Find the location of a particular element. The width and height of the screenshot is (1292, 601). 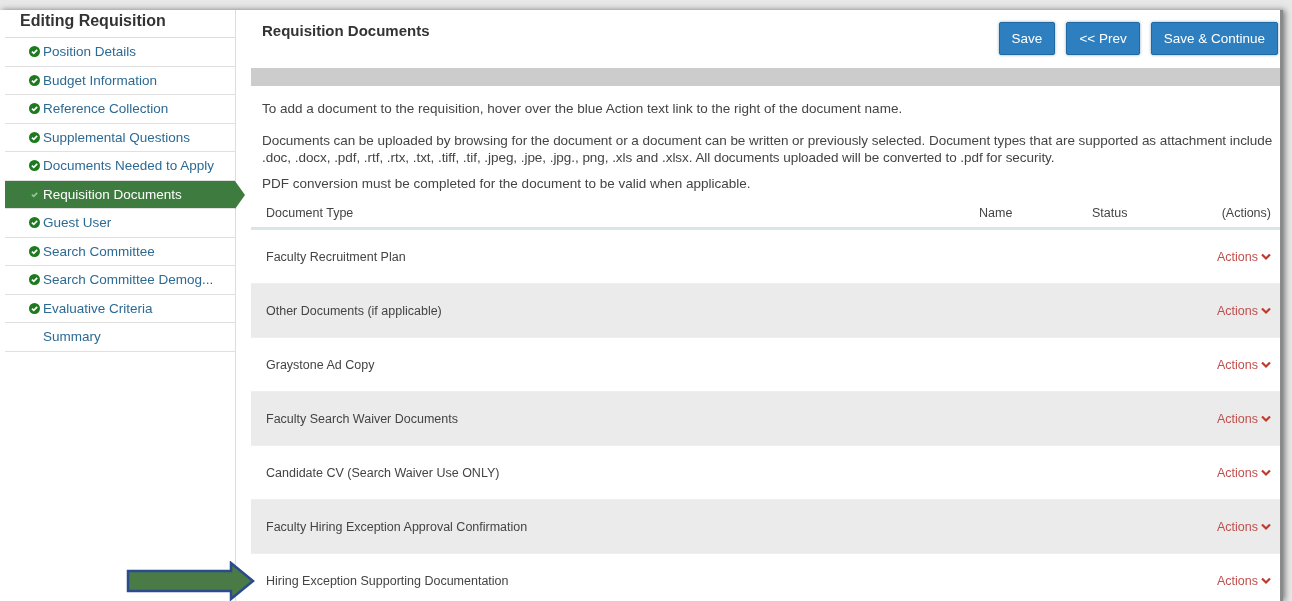

instruction-text: PDF conversion must be completed for the document to be valid when applicable. is located at coordinates (507, 183).